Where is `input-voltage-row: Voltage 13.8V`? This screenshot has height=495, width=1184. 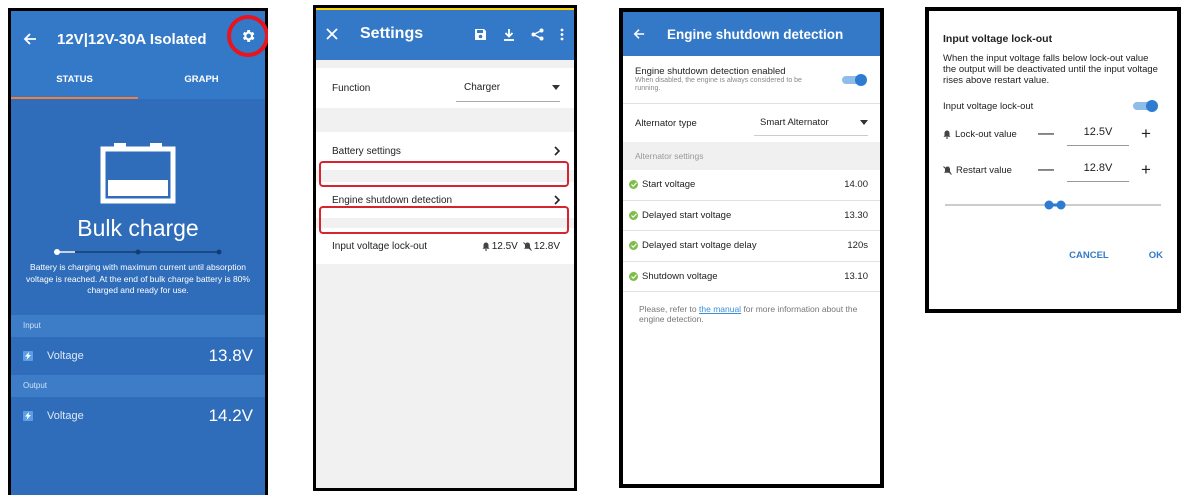 input-voltage-row: Voltage 13.8V is located at coordinates (138, 356).